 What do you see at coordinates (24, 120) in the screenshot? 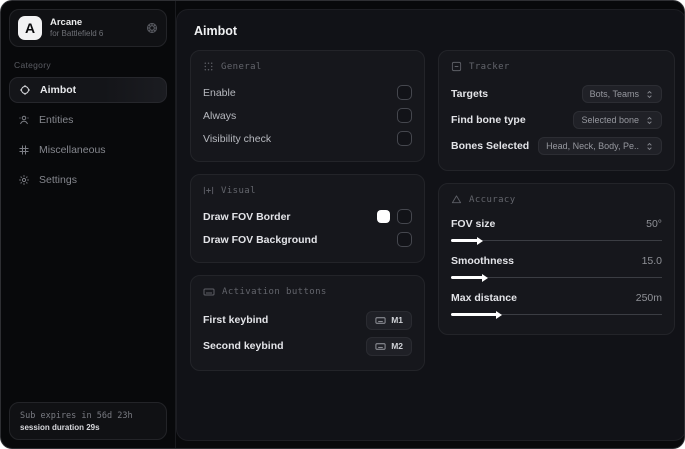
I see `entities-icon` at bounding box center [24, 120].